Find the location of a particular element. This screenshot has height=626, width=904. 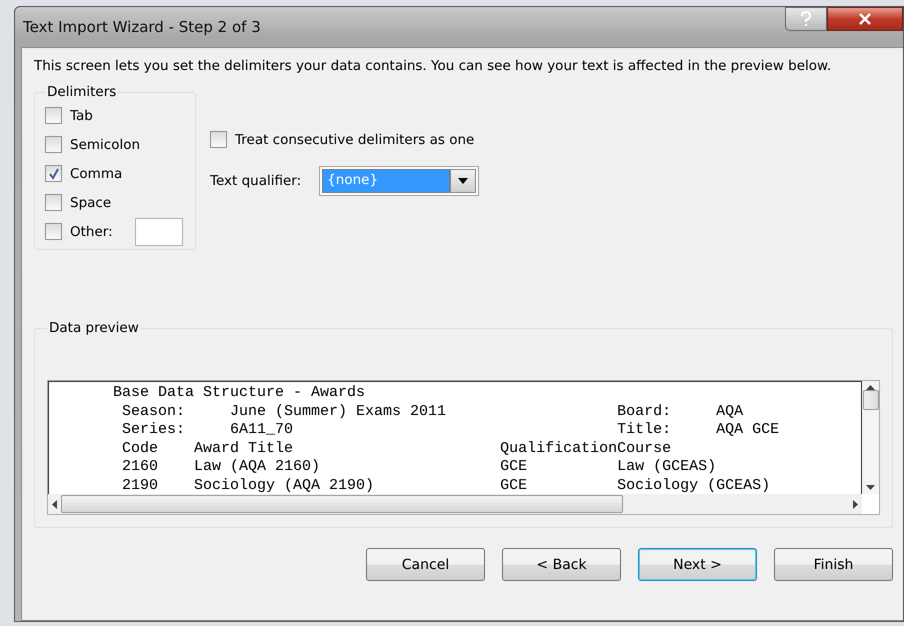

preview-line: 2160 Law (AQA 2160) GCE Law (GCEAS) is located at coordinates (419, 467).